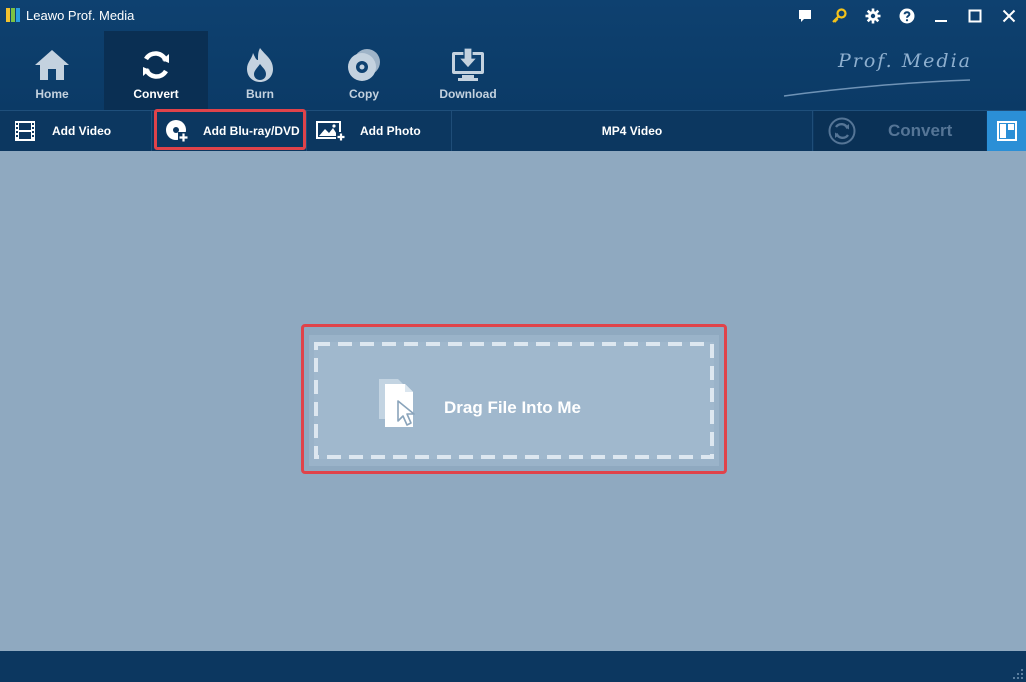 This screenshot has width=1026, height=682. I want to click on copy-icon, so click(364, 65).